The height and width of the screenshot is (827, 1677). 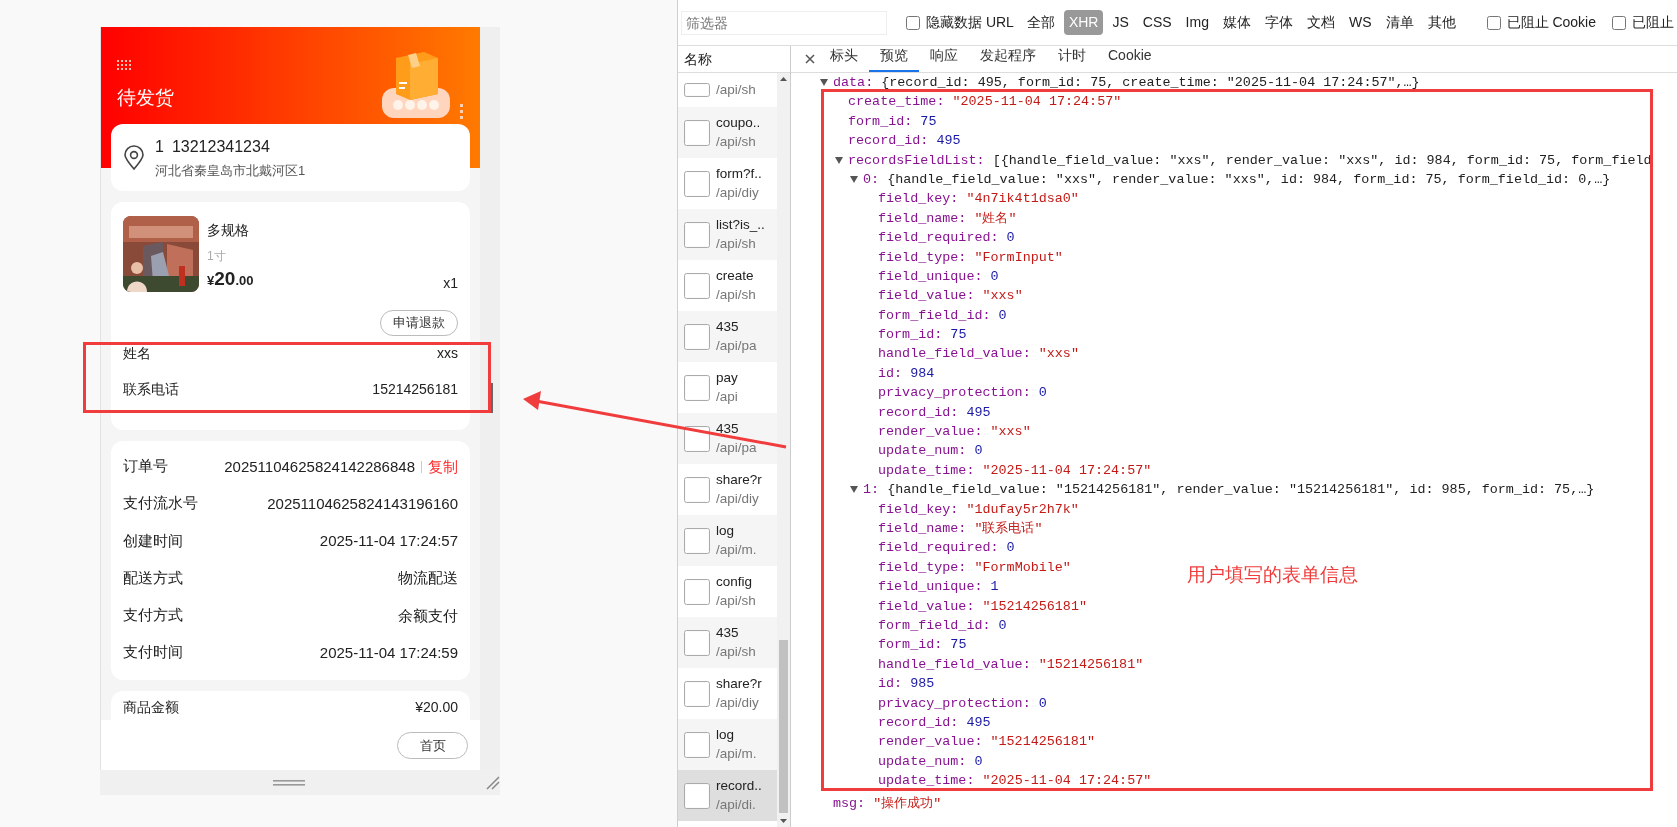 What do you see at coordinates (810, 59) in the screenshot?
I see `close-icon` at bounding box center [810, 59].